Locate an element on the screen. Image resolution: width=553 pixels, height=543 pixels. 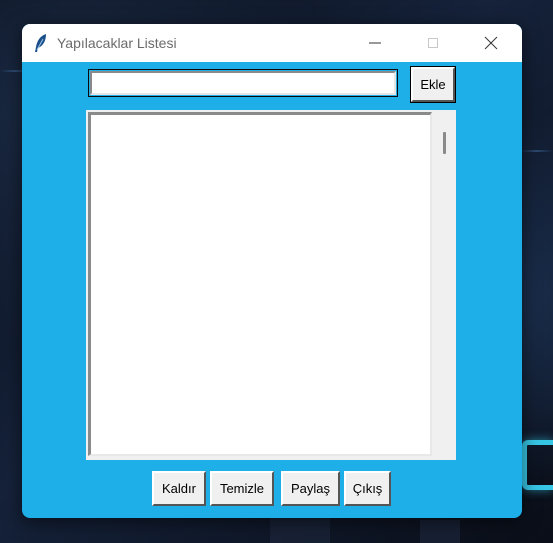
feather-icon is located at coordinates (41, 43).